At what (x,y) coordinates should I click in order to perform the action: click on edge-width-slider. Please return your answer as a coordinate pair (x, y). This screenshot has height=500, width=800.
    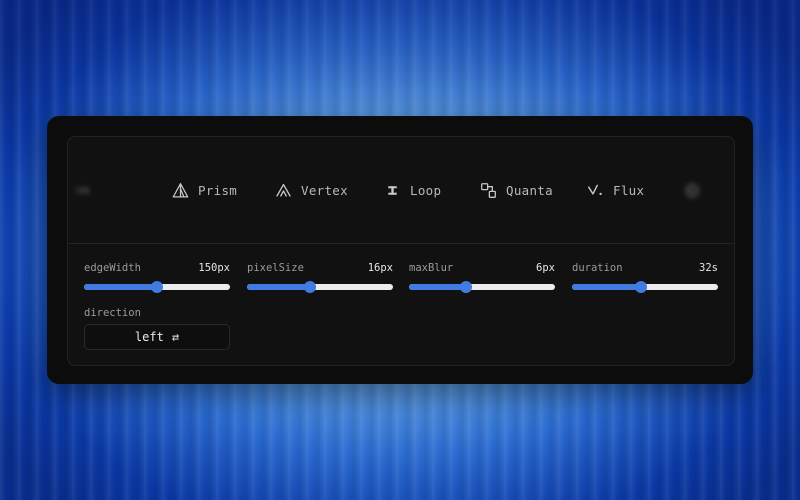
    Looking at the image, I should click on (157, 287).